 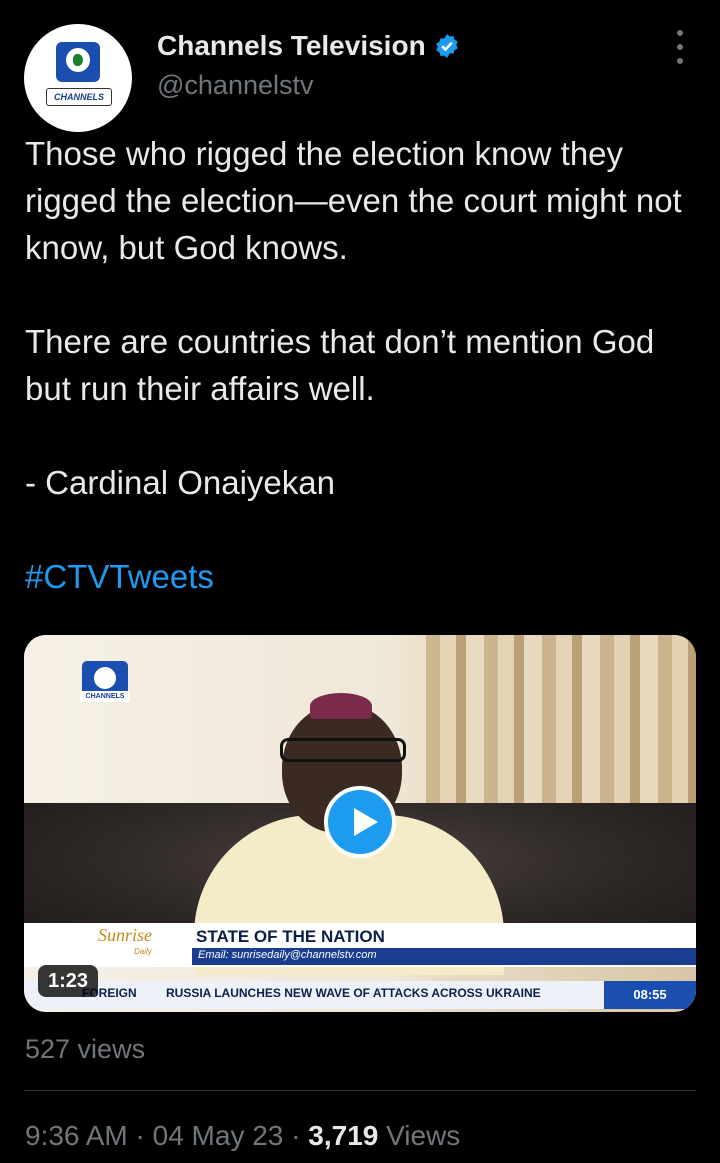 I want to click on hashtag-link: #CTVTweets, so click(x=119, y=576).